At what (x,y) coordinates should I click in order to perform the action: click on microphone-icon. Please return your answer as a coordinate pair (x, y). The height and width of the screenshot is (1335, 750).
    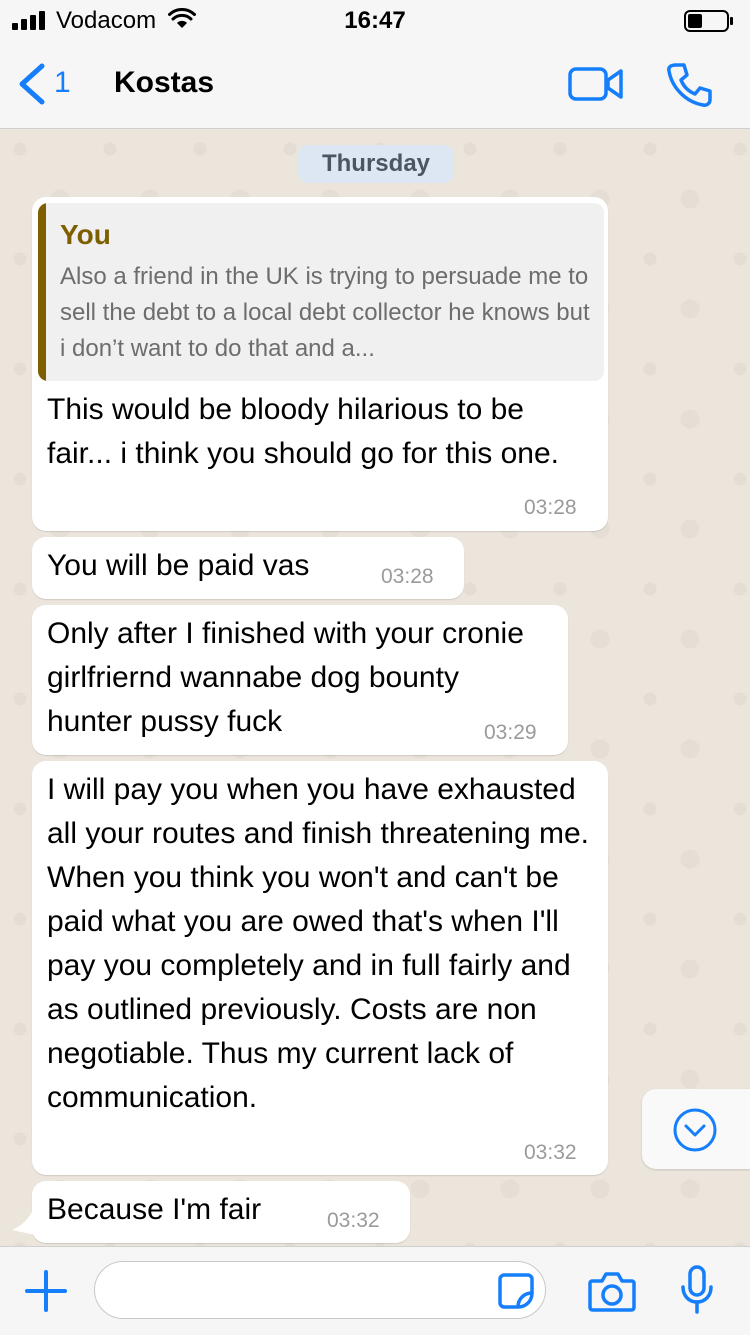
    Looking at the image, I should click on (697, 1290).